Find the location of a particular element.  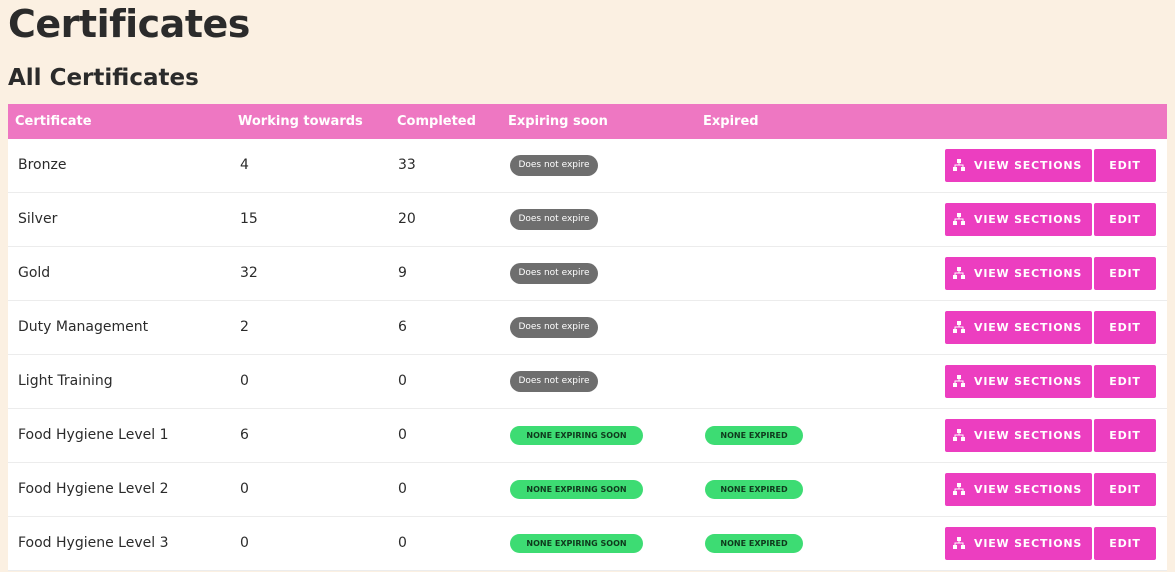

completed-count: 9 is located at coordinates (402, 273).